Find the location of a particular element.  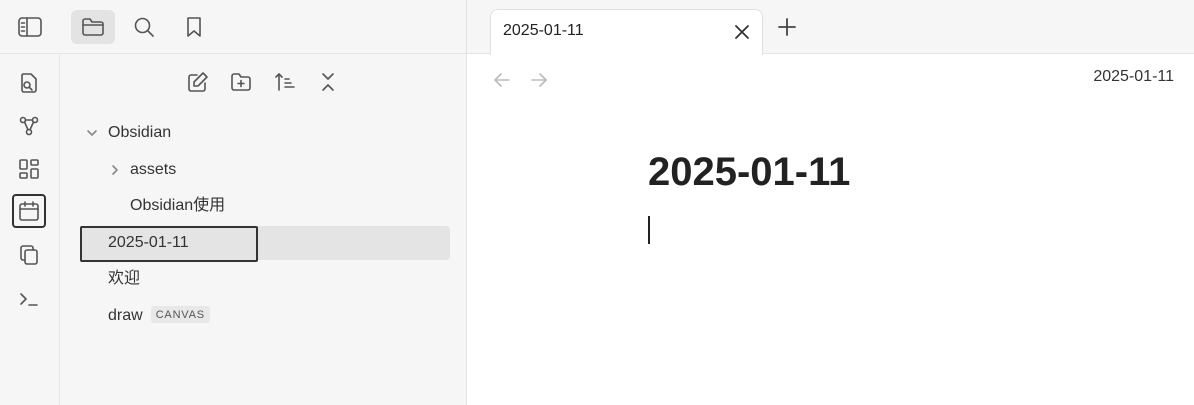

calendar-button is located at coordinates (29, 211).